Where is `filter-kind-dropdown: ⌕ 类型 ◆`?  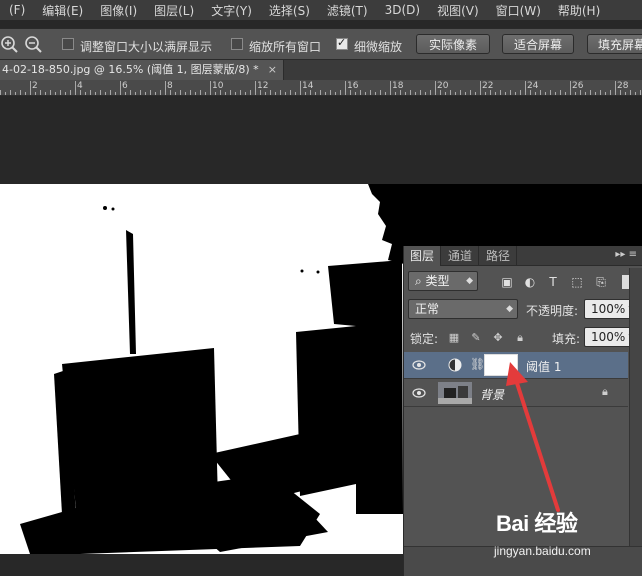
filter-kind-dropdown: ⌕ 类型 ◆ is located at coordinates (443, 281).